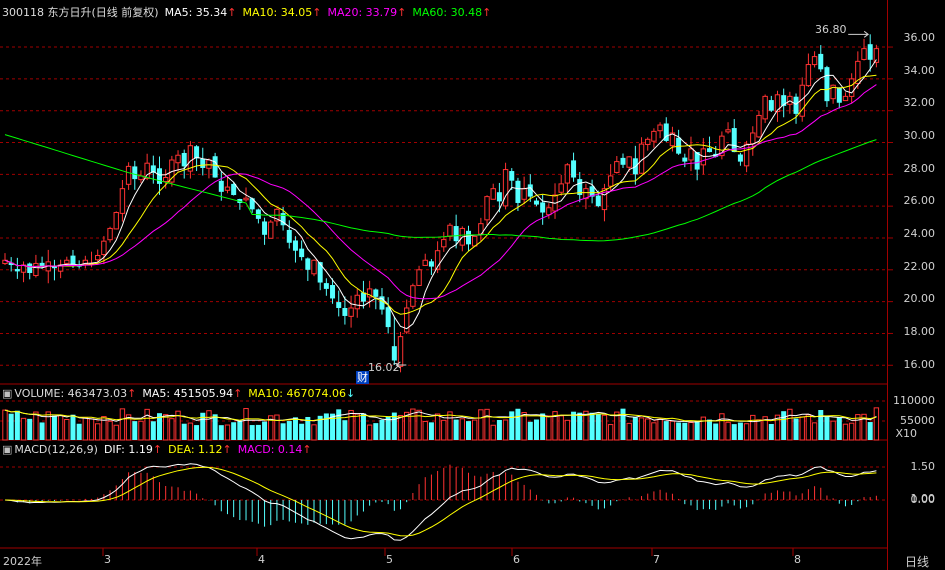 The width and height of the screenshot is (945, 570). I want to click on date-label: 8, so click(797, 559).